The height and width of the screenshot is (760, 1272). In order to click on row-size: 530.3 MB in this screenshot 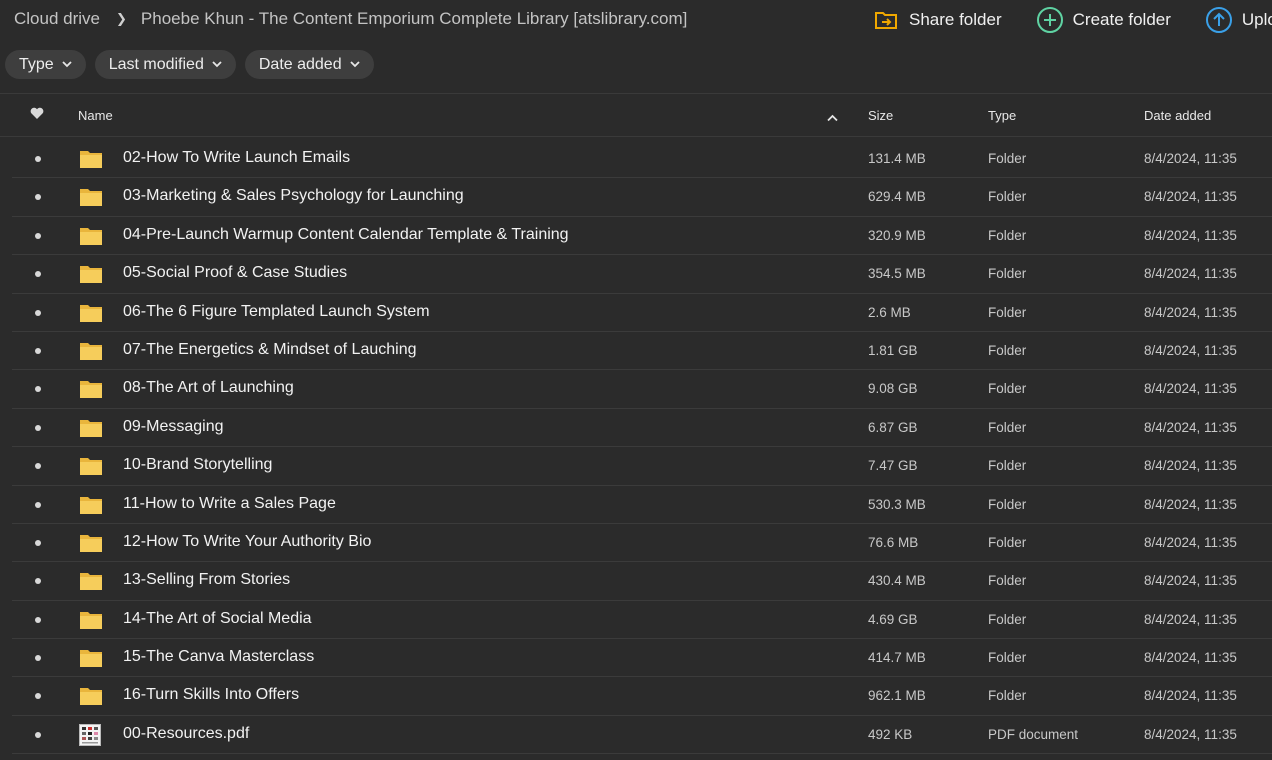, I will do `click(897, 504)`.